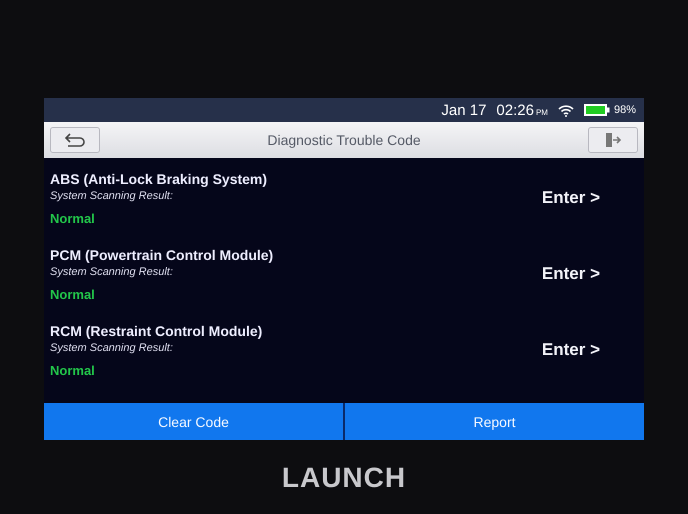  What do you see at coordinates (625, 110) in the screenshot?
I see `battery-percent: 98%` at bounding box center [625, 110].